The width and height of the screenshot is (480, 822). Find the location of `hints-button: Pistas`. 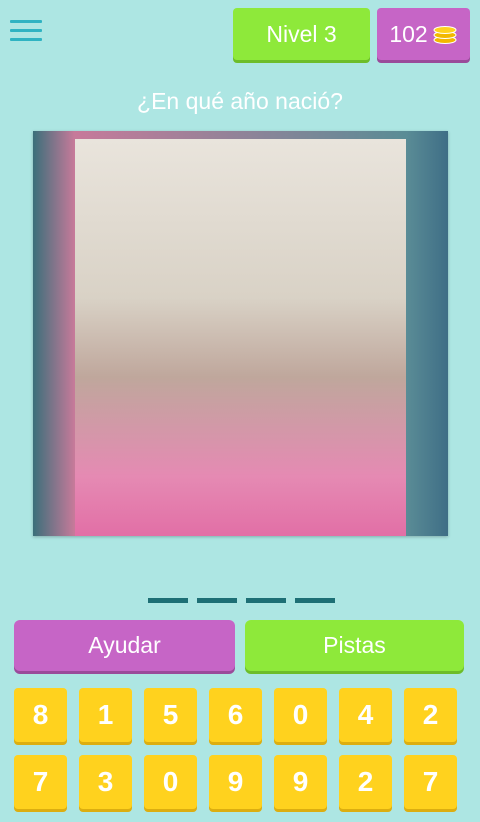

hints-button: Pistas is located at coordinates (354, 645).